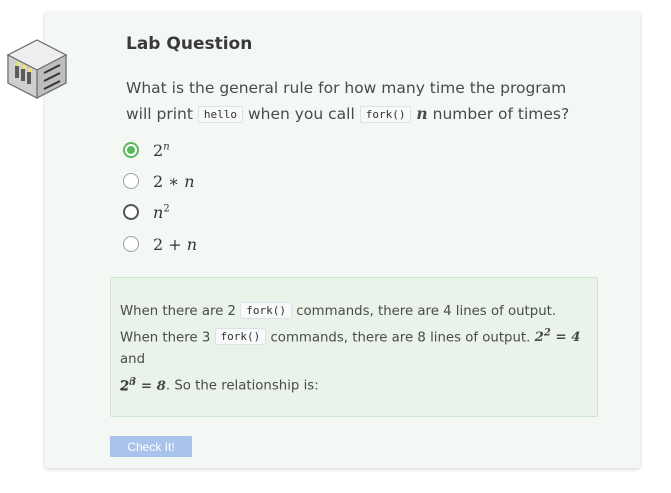 The width and height of the screenshot is (671, 493). Describe the element at coordinates (146, 150) in the screenshot. I see `option-2-pow-n: 2n` at that location.